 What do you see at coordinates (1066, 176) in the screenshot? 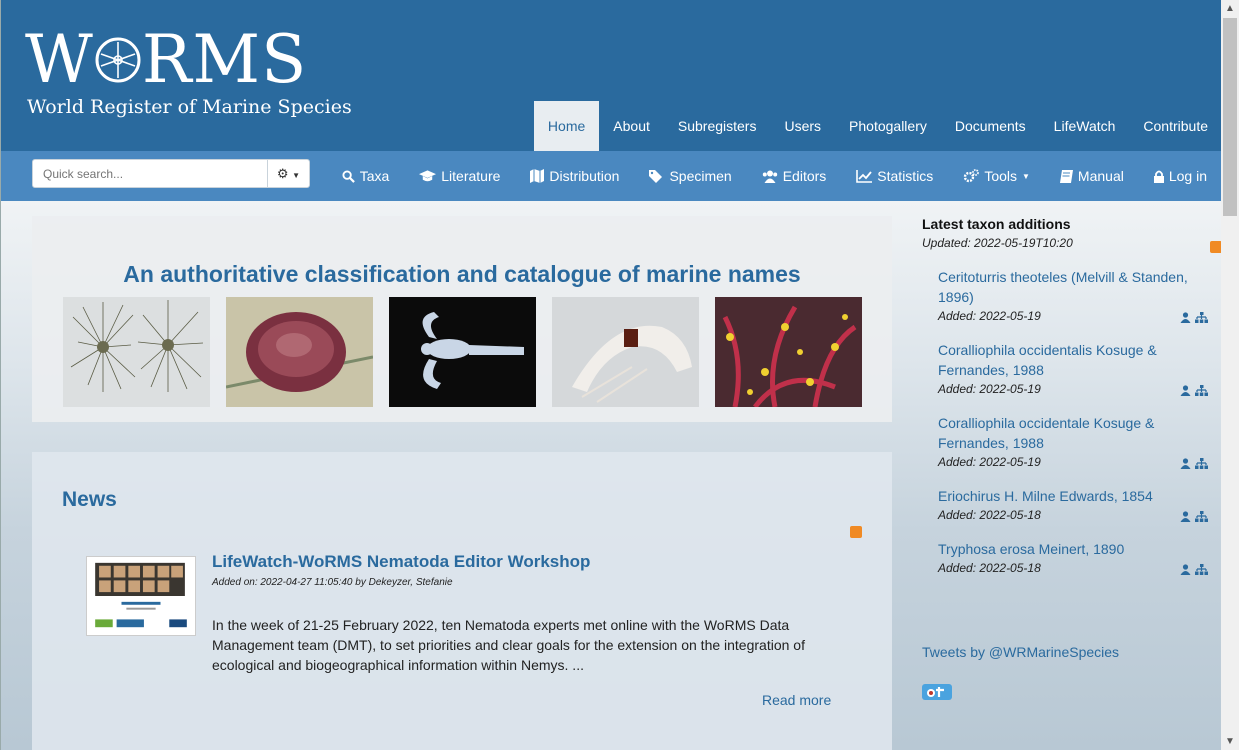
I see `book-icon` at bounding box center [1066, 176].